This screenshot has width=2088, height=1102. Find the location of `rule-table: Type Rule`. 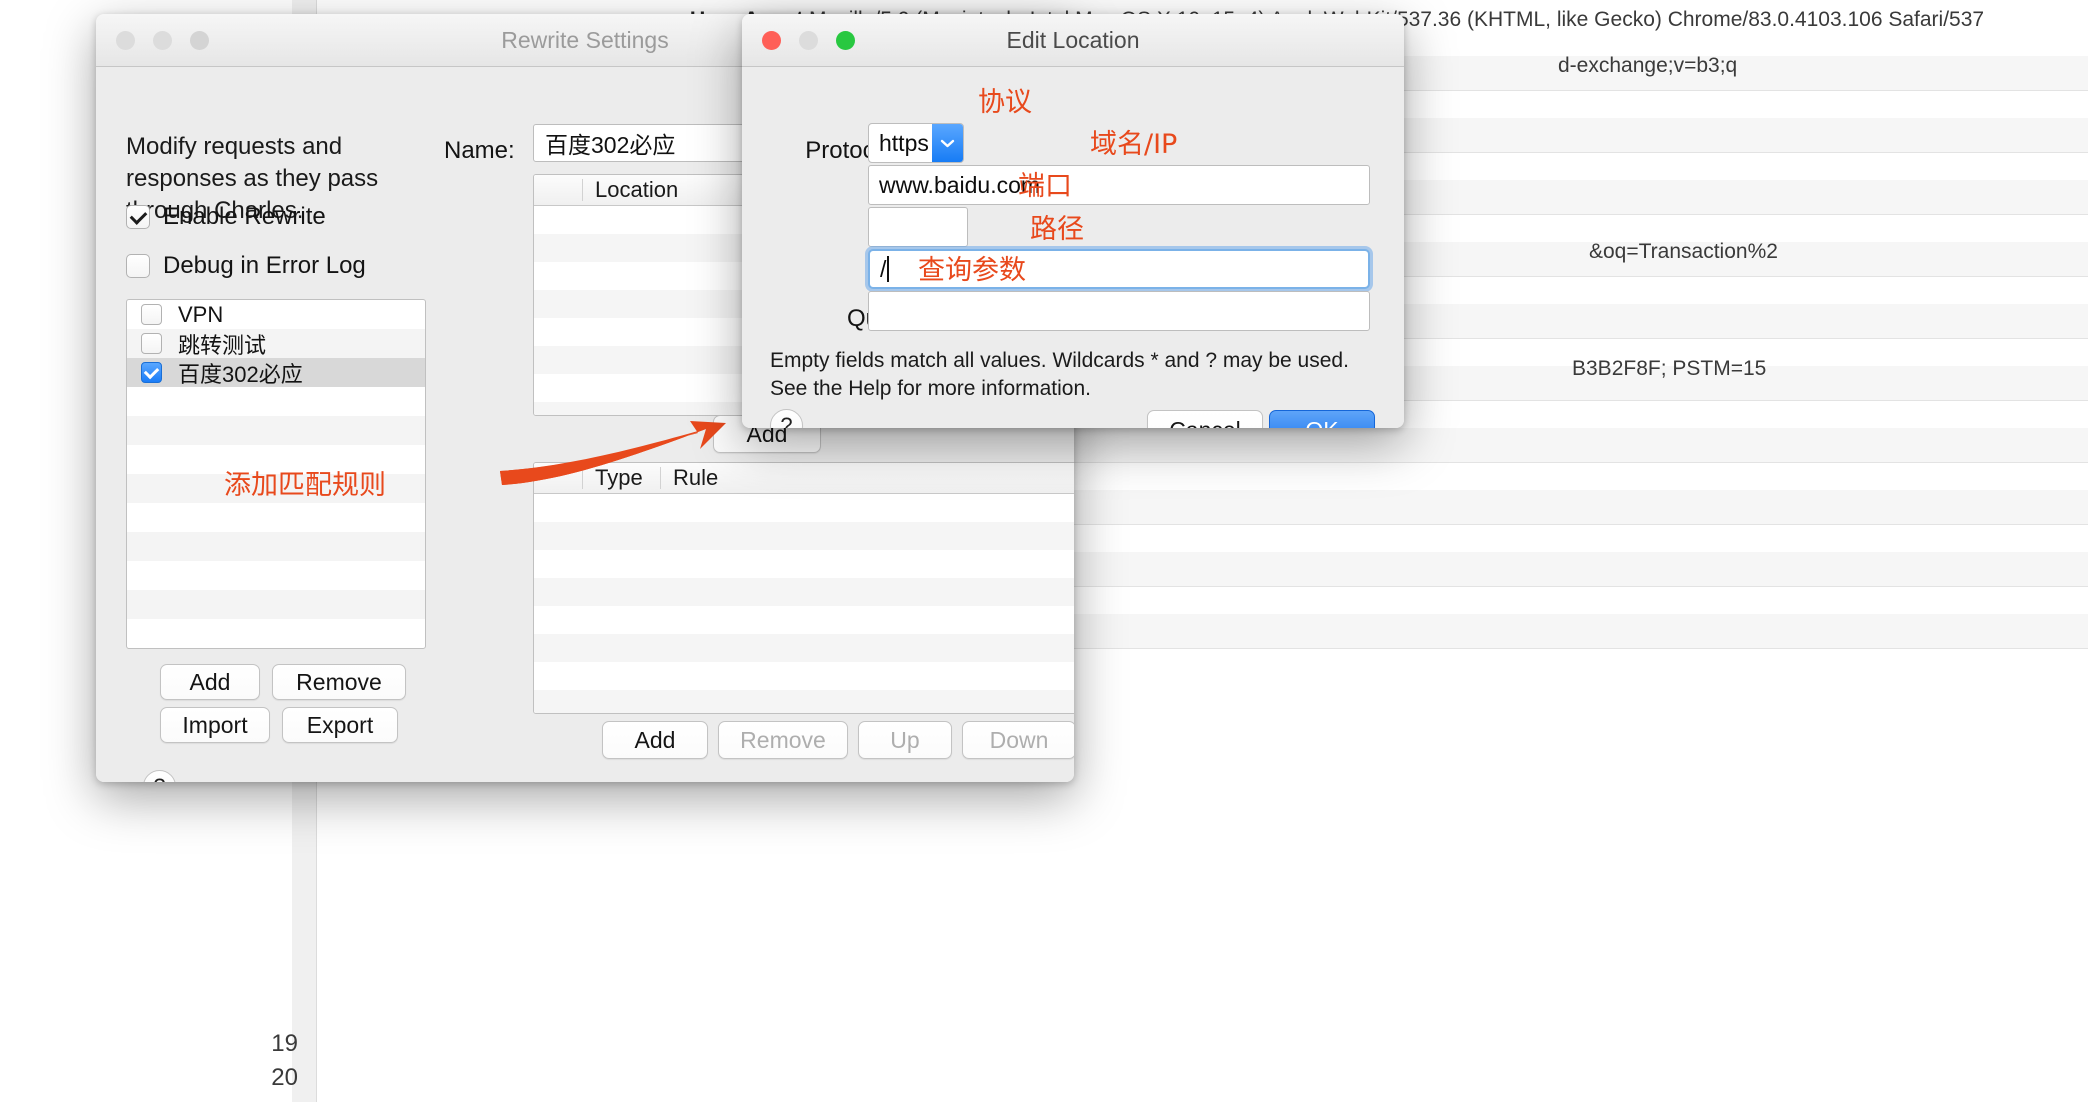

rule-table: Type Rule is located at coordinates (803, 588).